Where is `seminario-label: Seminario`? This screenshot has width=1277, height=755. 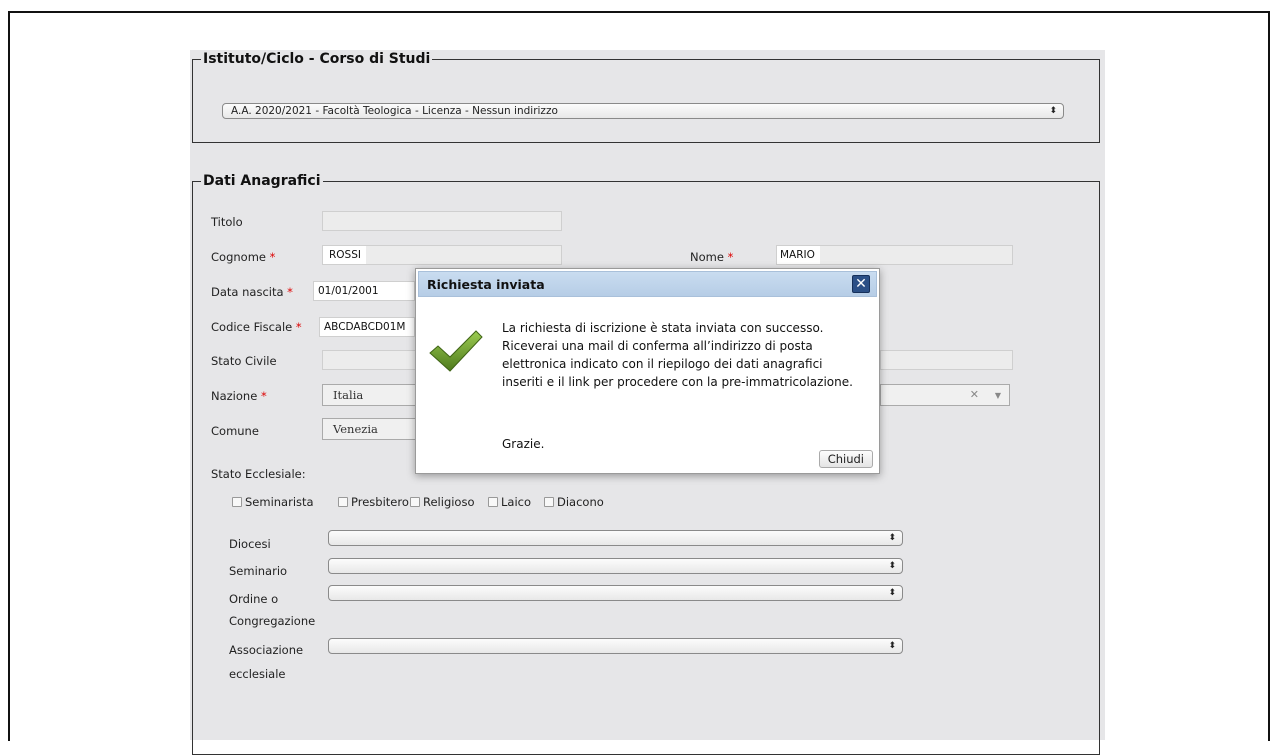 seminario-label: Seminario is located at coordinates (258, 571).